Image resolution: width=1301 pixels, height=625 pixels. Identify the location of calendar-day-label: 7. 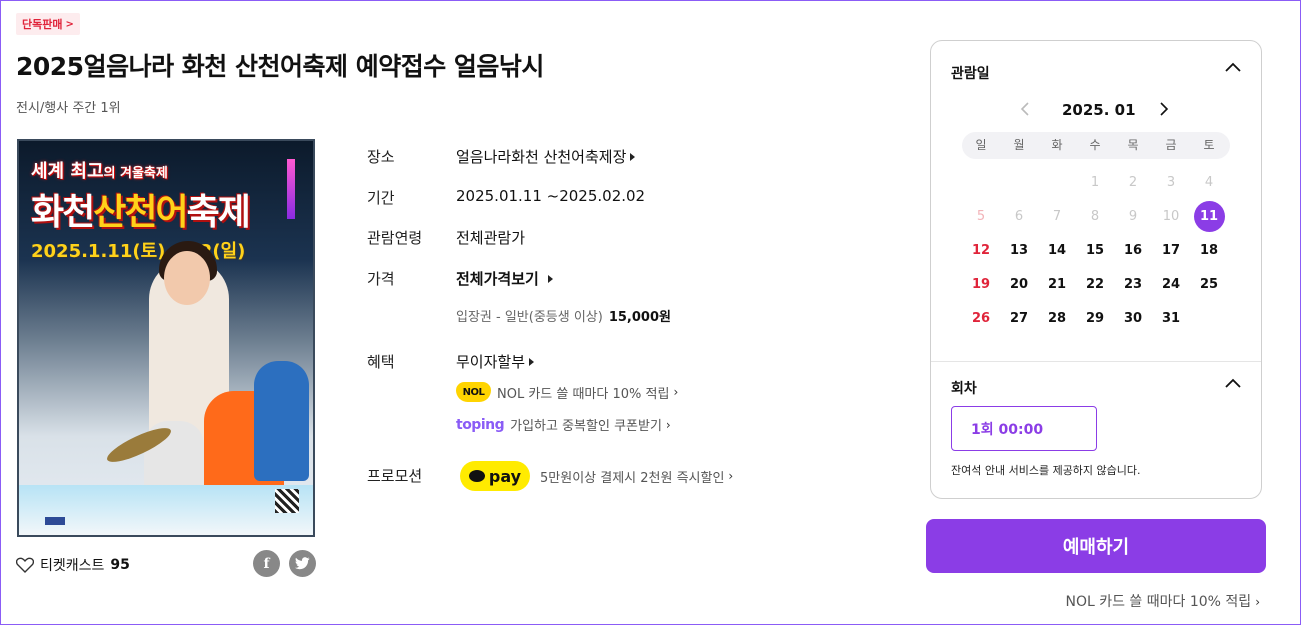
(1057, 216).